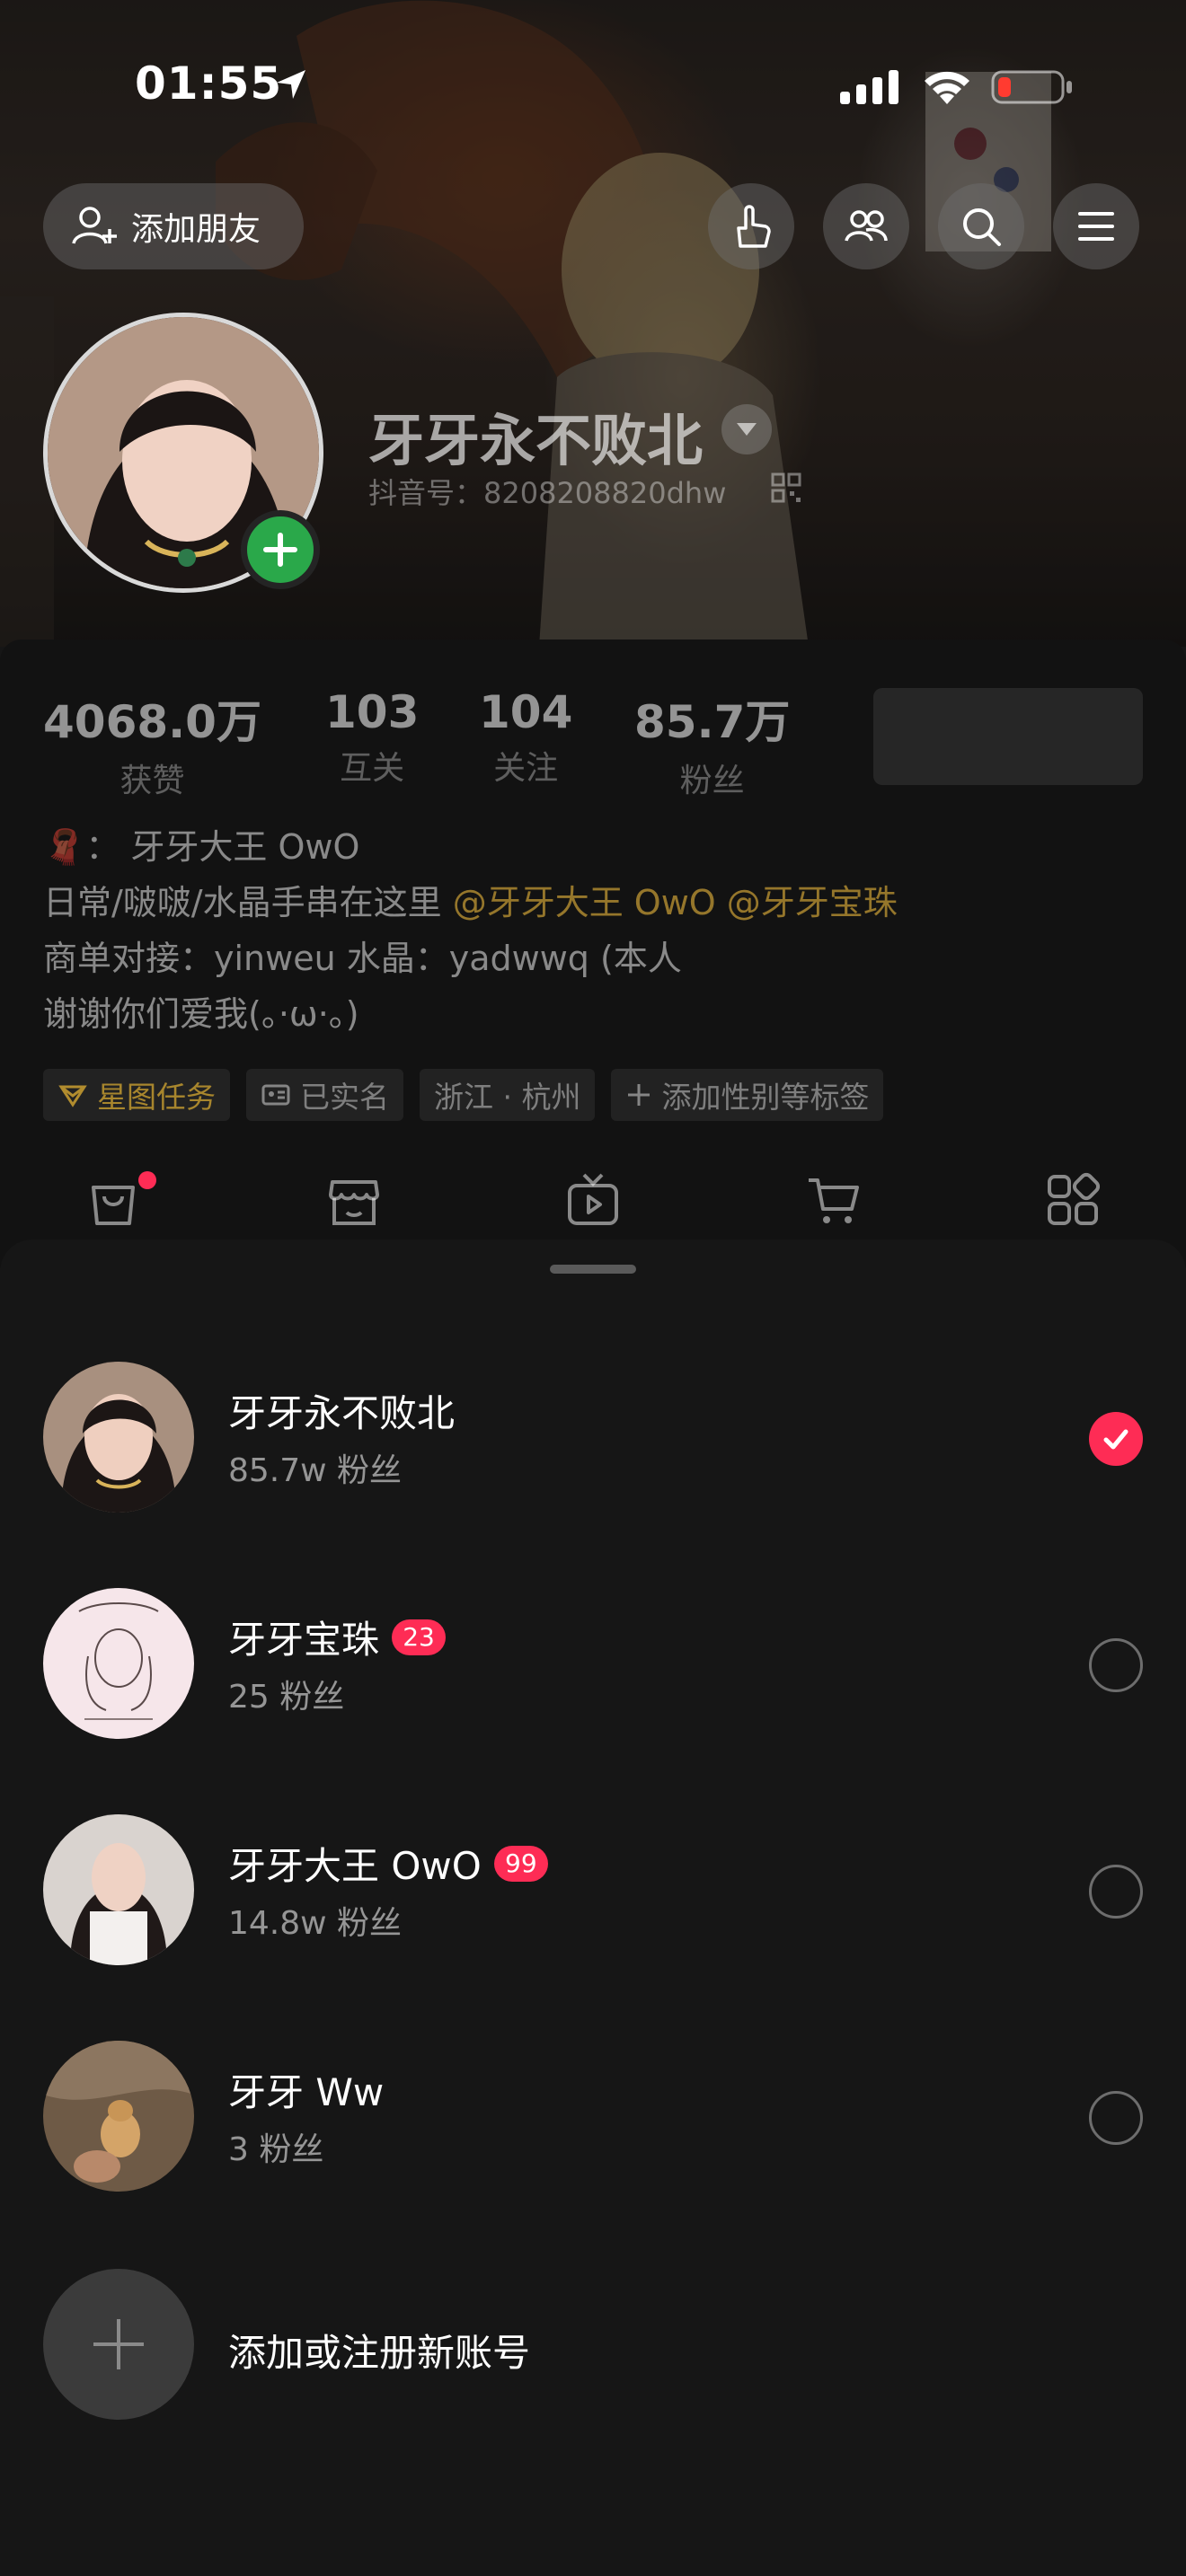  Describe the element at coordinates (315, 1923) in the screenshot. I see `account-followers: 14.8w 粉丝` at that location.